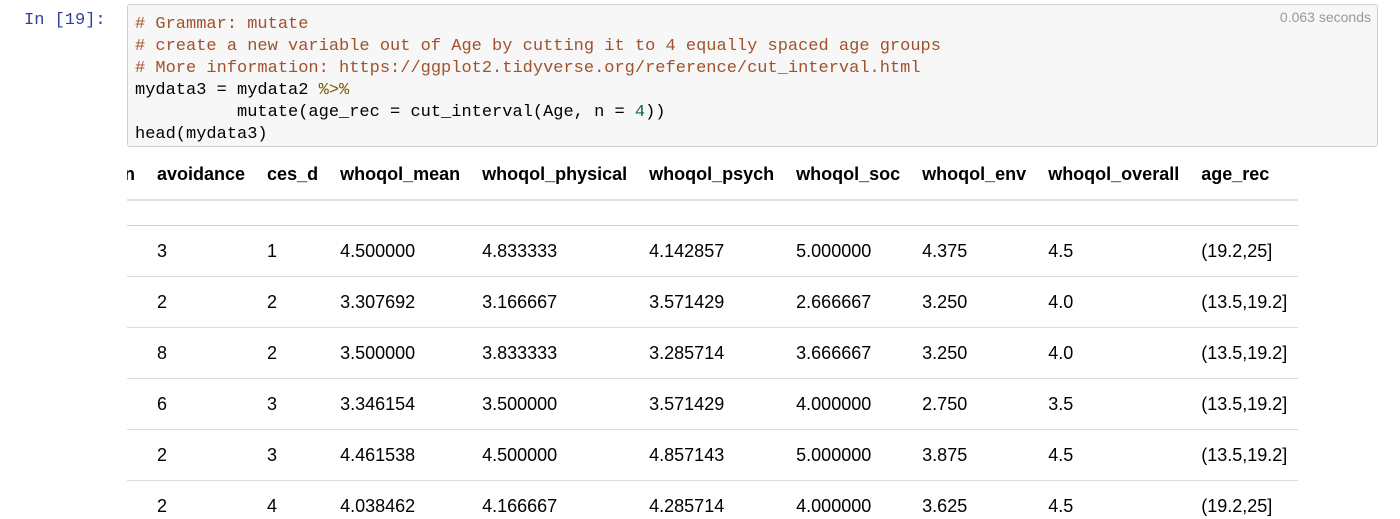  I want to click on table-cell: 4.166667, so click(555, 499).